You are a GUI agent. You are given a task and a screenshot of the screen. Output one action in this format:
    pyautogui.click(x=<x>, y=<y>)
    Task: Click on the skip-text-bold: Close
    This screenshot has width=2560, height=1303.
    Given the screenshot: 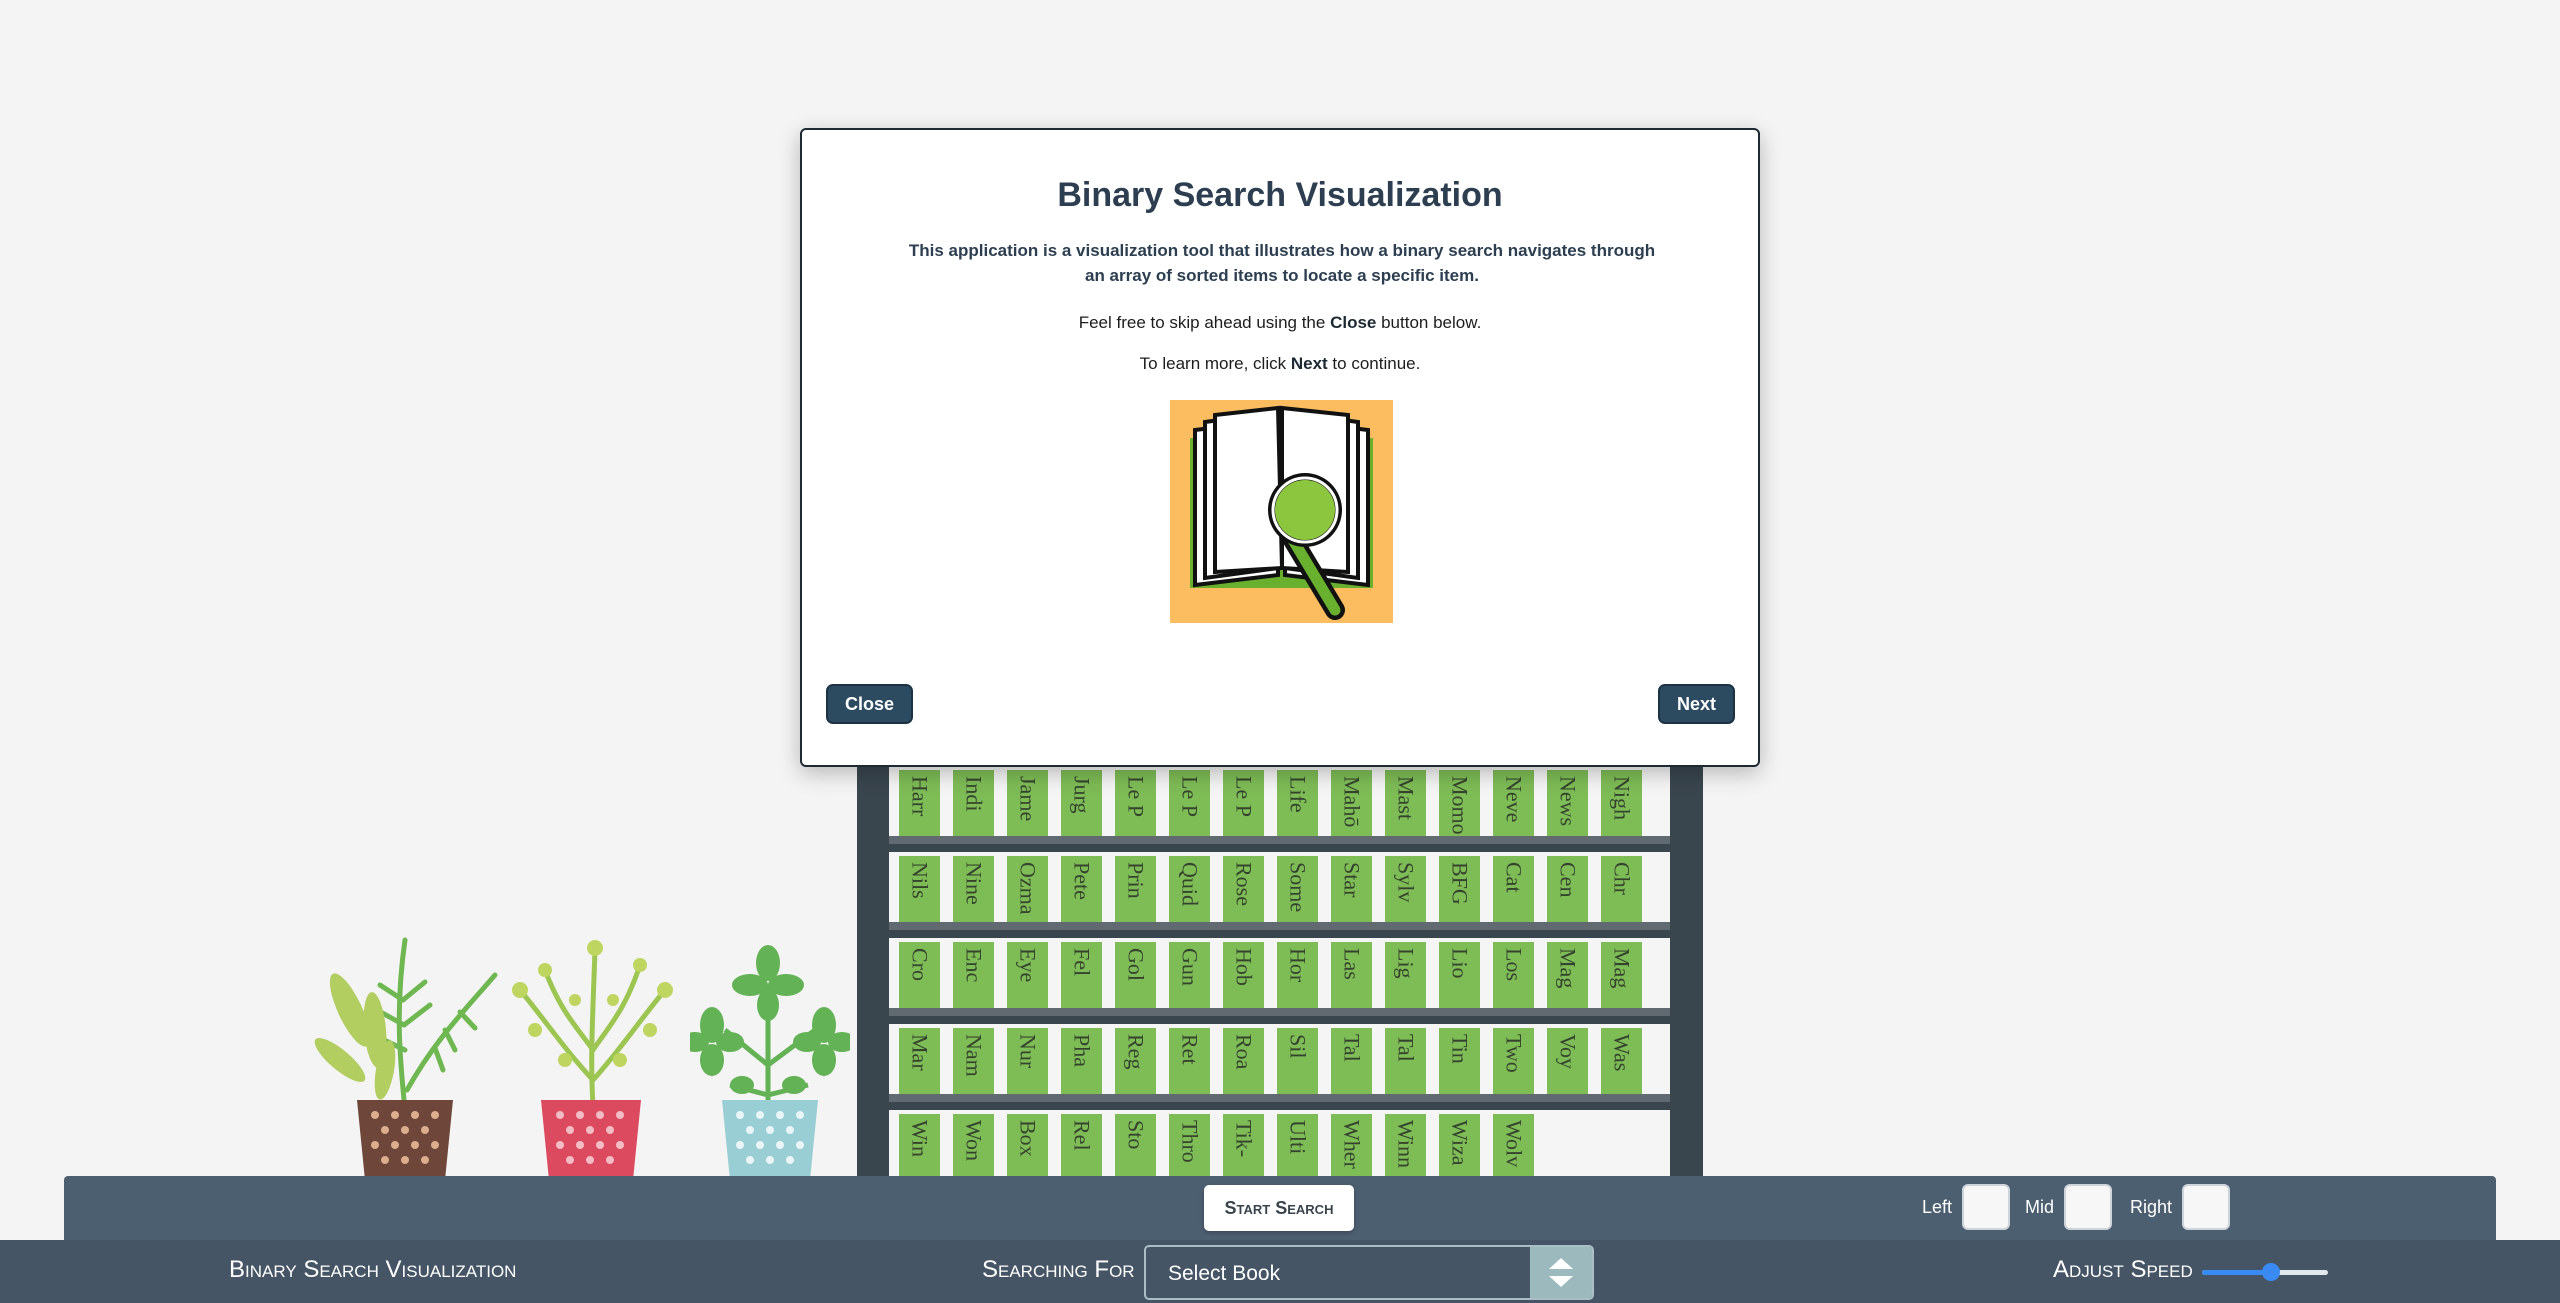 What is the action you would take?
    pyautogui.click(x=1353, y=322)
    